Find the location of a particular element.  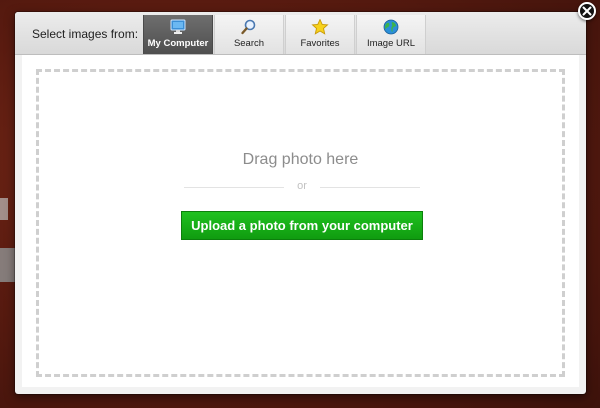

tab-label: My Computer is located at coordinates (178, 43).